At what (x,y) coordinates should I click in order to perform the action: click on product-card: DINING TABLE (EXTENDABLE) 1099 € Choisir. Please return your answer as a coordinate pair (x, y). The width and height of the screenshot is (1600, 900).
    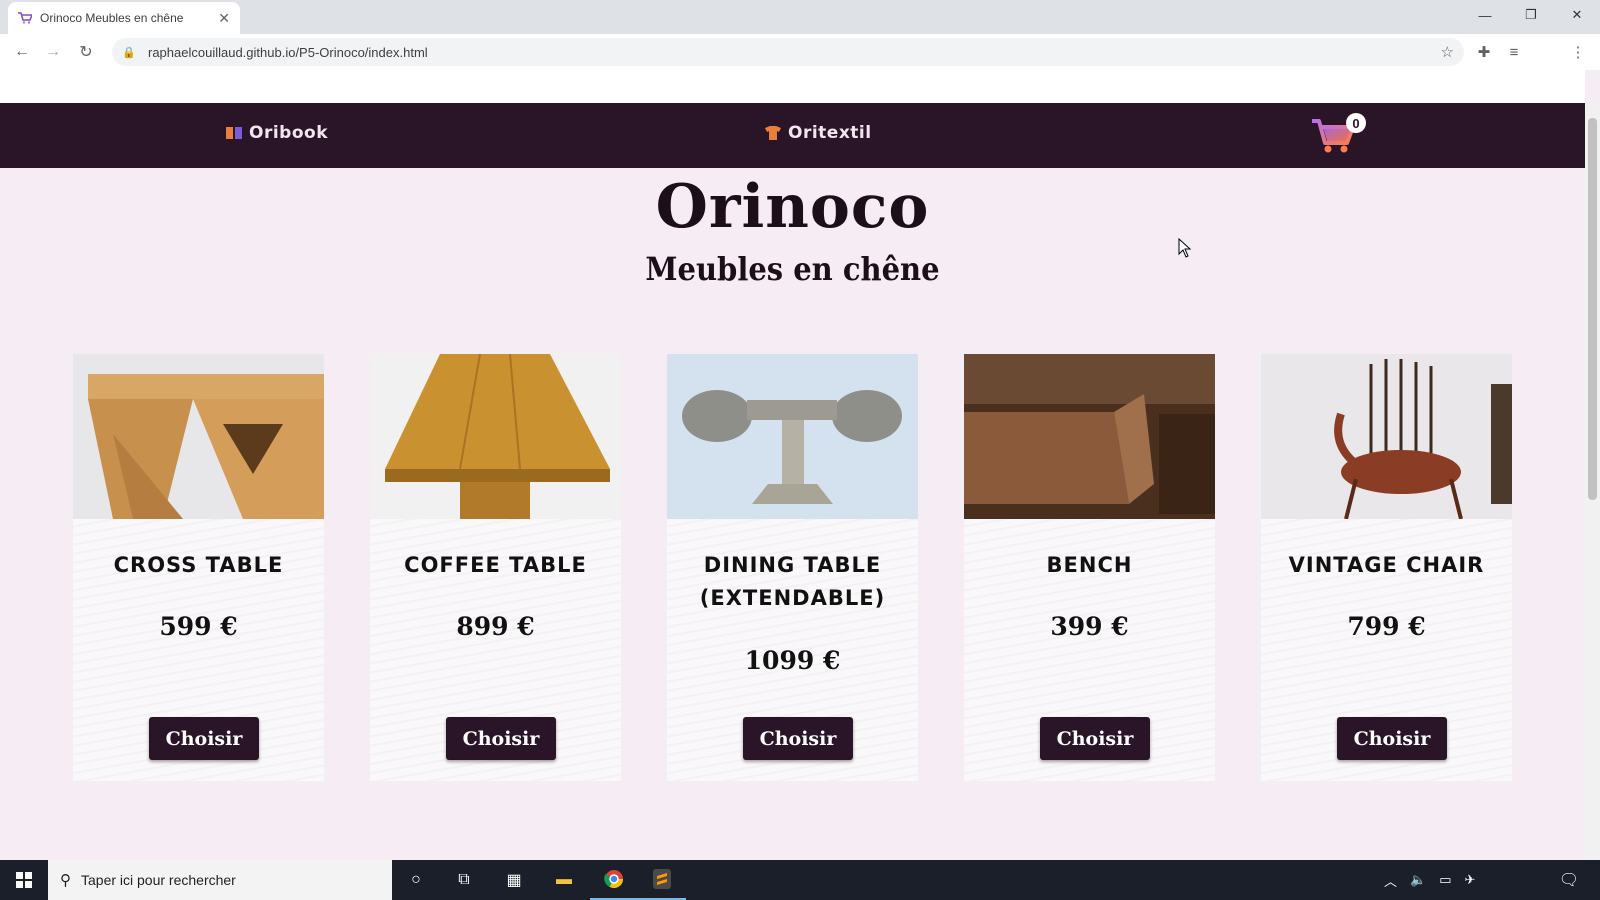
    Looking at the image, I should click on (792, 567).